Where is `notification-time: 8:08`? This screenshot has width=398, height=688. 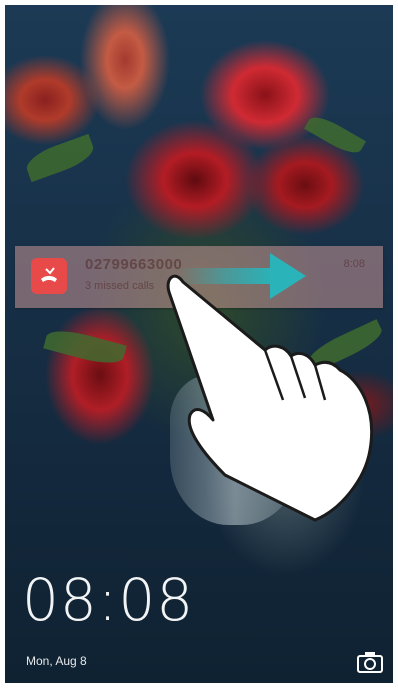
notification-time: 8:08 is located at coordinates (354, 264).